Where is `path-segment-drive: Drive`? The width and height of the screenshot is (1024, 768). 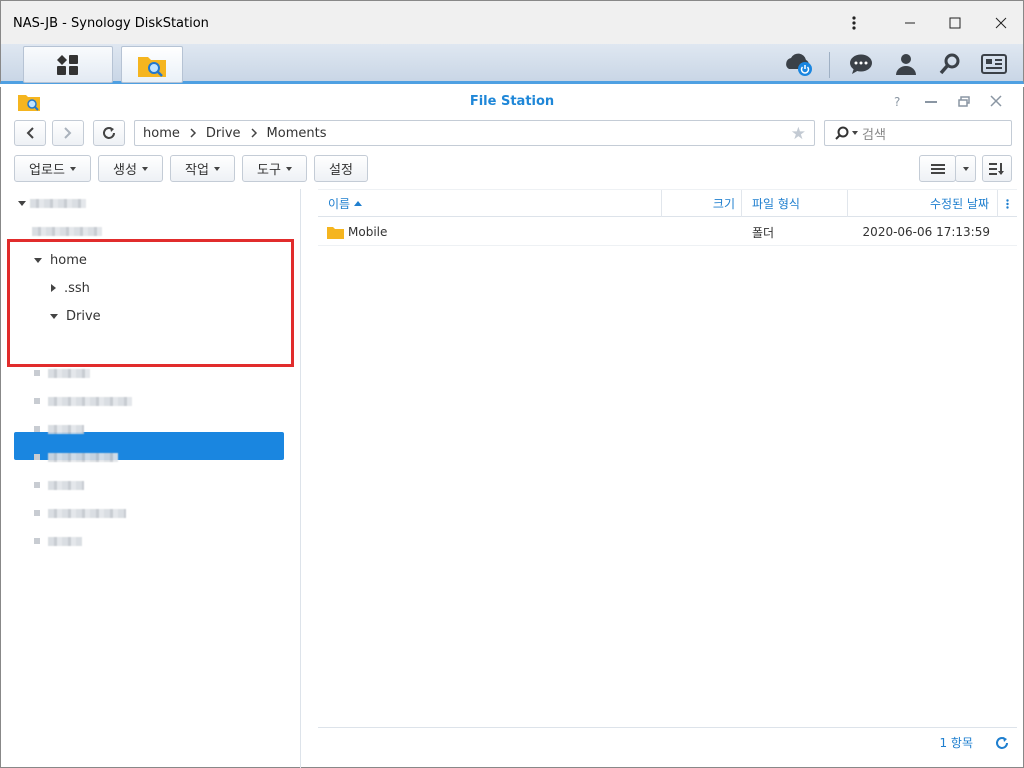
path-segment-drive: Drive is located at coordinates (223, 133).